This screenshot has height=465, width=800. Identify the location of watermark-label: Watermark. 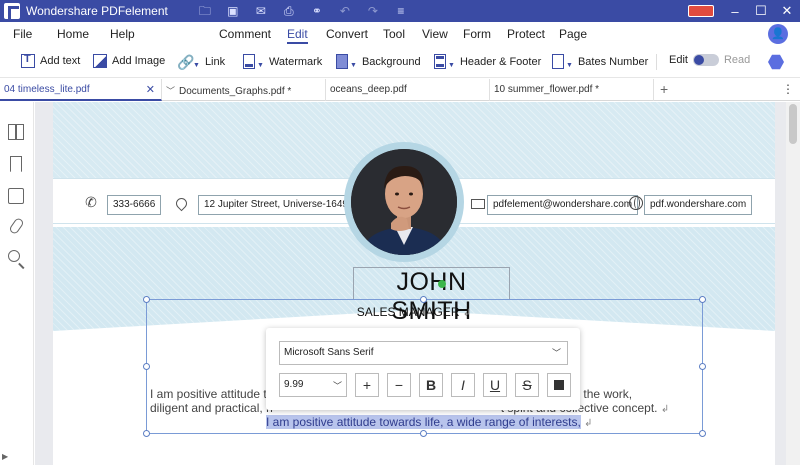
(295, 61).